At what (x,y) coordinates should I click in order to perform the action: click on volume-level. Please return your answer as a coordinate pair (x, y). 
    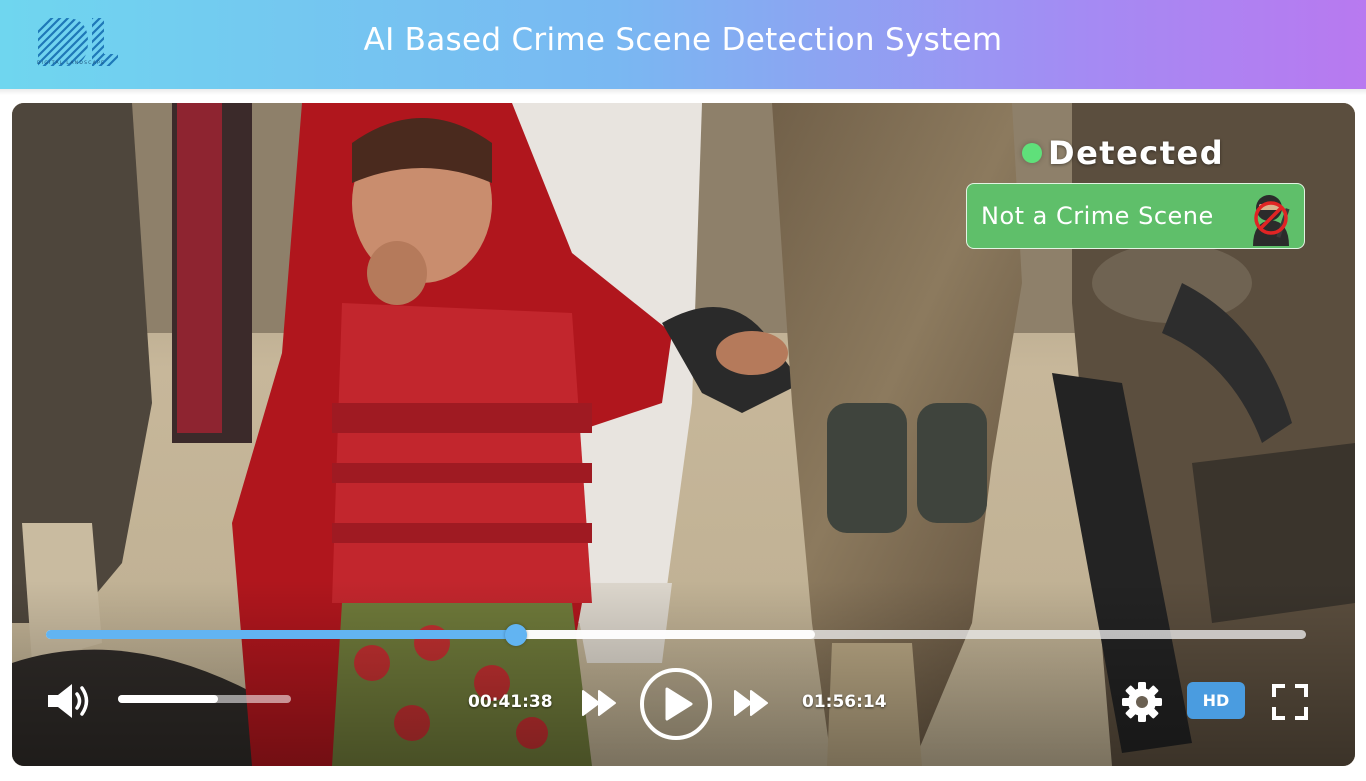
    Looking at the image, I should click on (168, 699).